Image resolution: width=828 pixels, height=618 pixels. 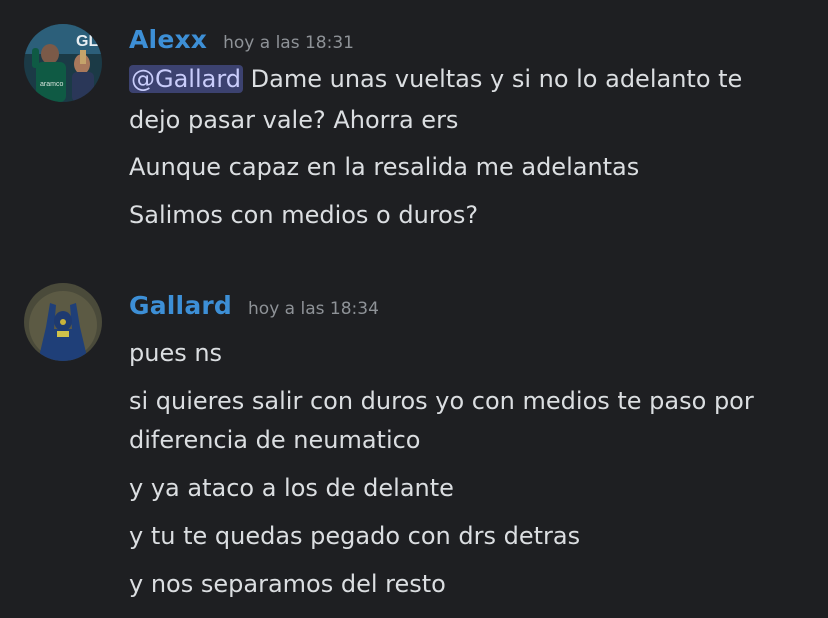 What do you see at coordinates (176, 353) in the screenshot?
I see `message-line: pues ns` at bounding box center [176, 353].